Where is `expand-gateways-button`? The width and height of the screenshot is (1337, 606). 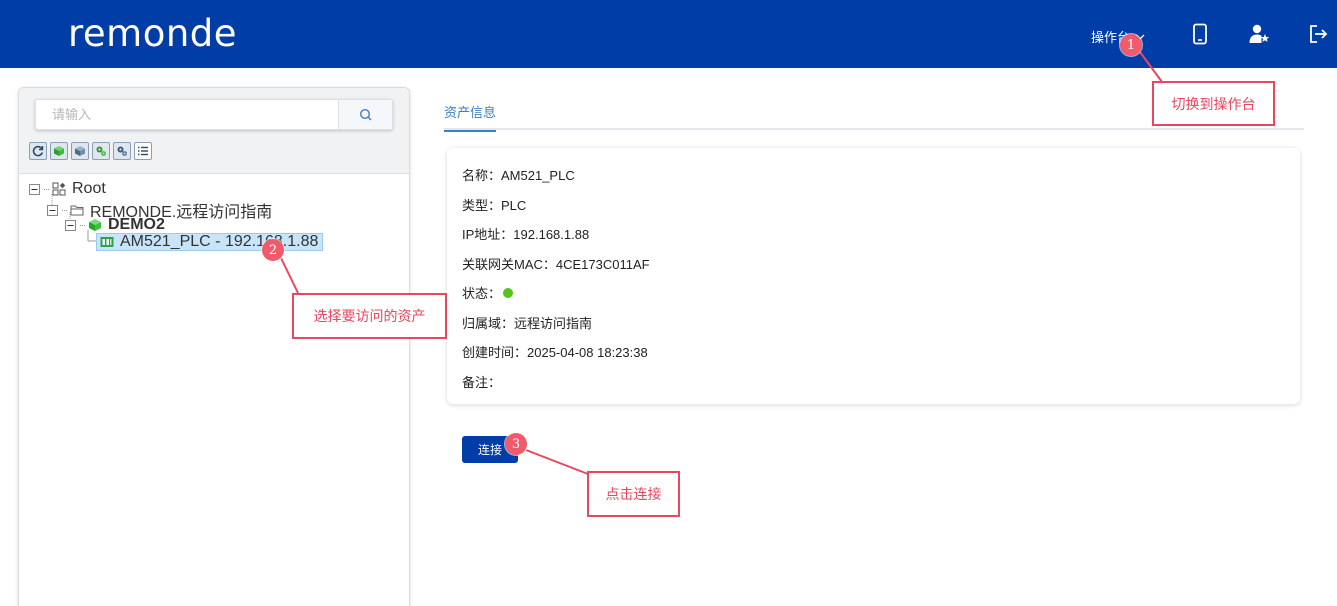 expand-gateways-button is located at coordinates (59, 151).